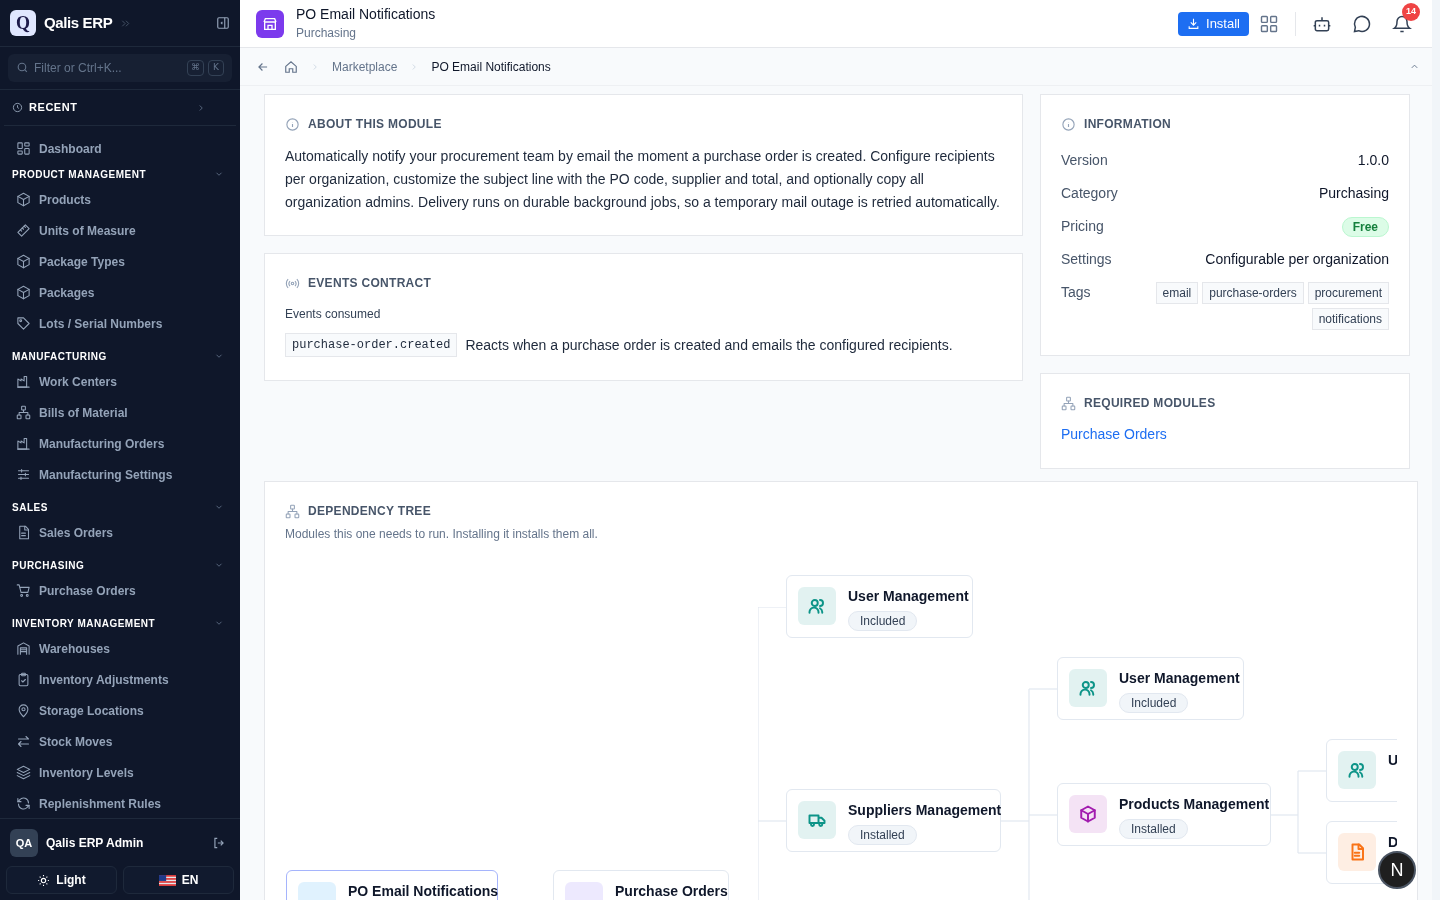  I want to click on info-label: Pricing, so click(1082, 226).